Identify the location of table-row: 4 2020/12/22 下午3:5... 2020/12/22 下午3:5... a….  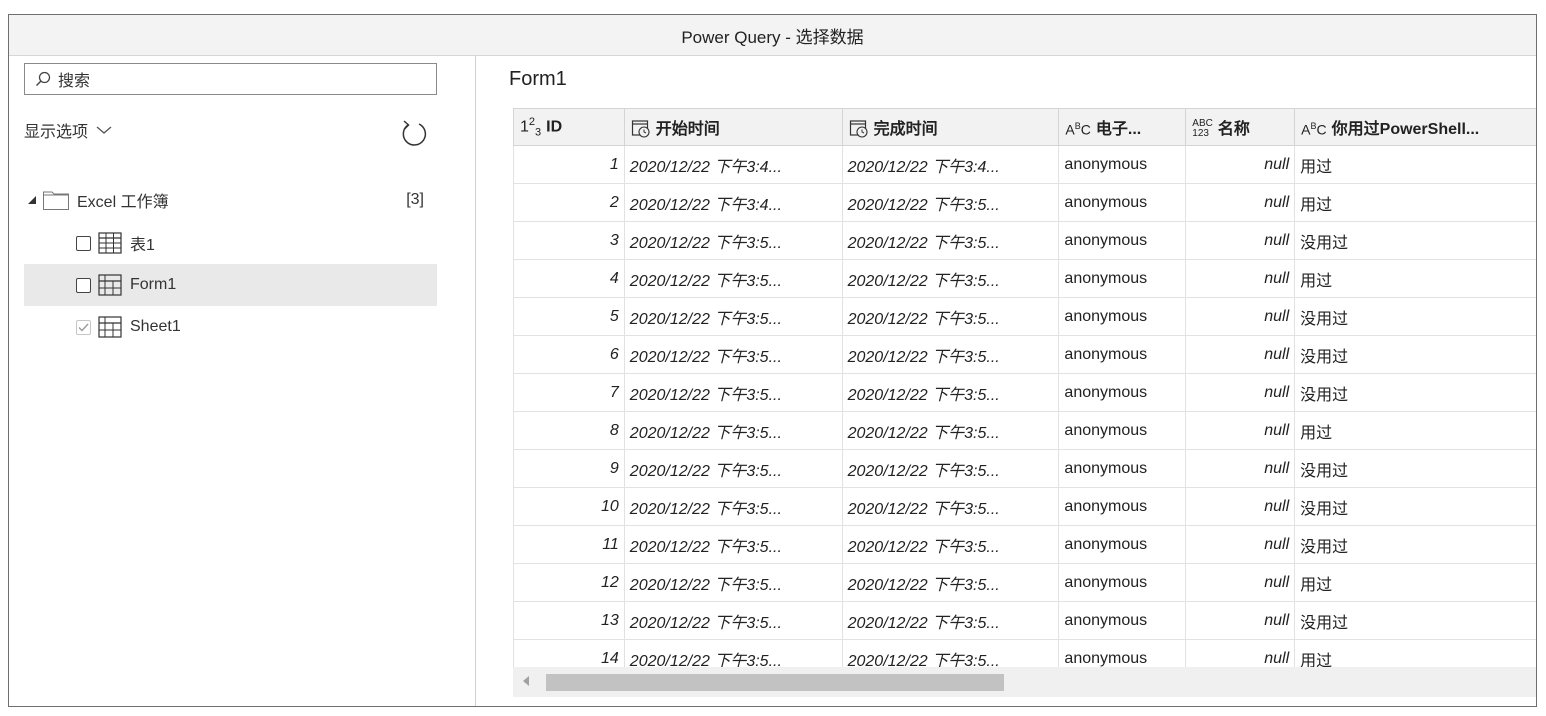
(1024, 278).